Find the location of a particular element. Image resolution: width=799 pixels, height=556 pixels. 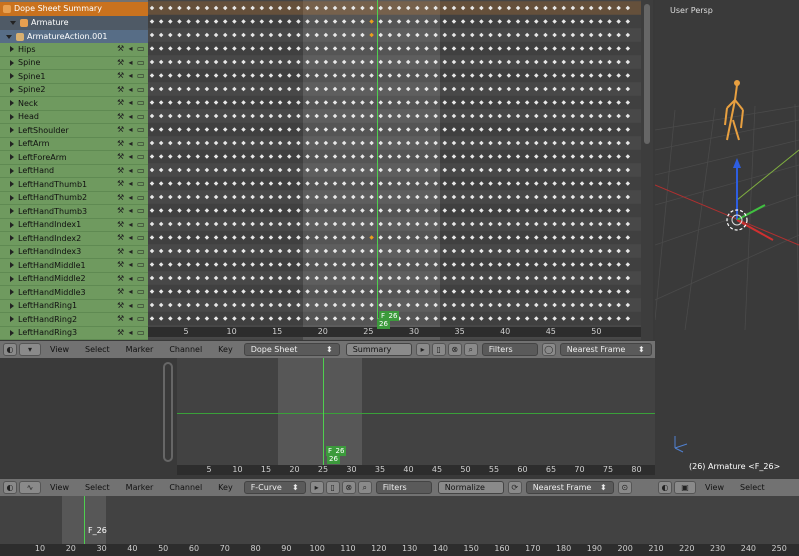

channel-group: LeftForeArm ⚒ ◂ ▭ is located at coordinates (74, 158).